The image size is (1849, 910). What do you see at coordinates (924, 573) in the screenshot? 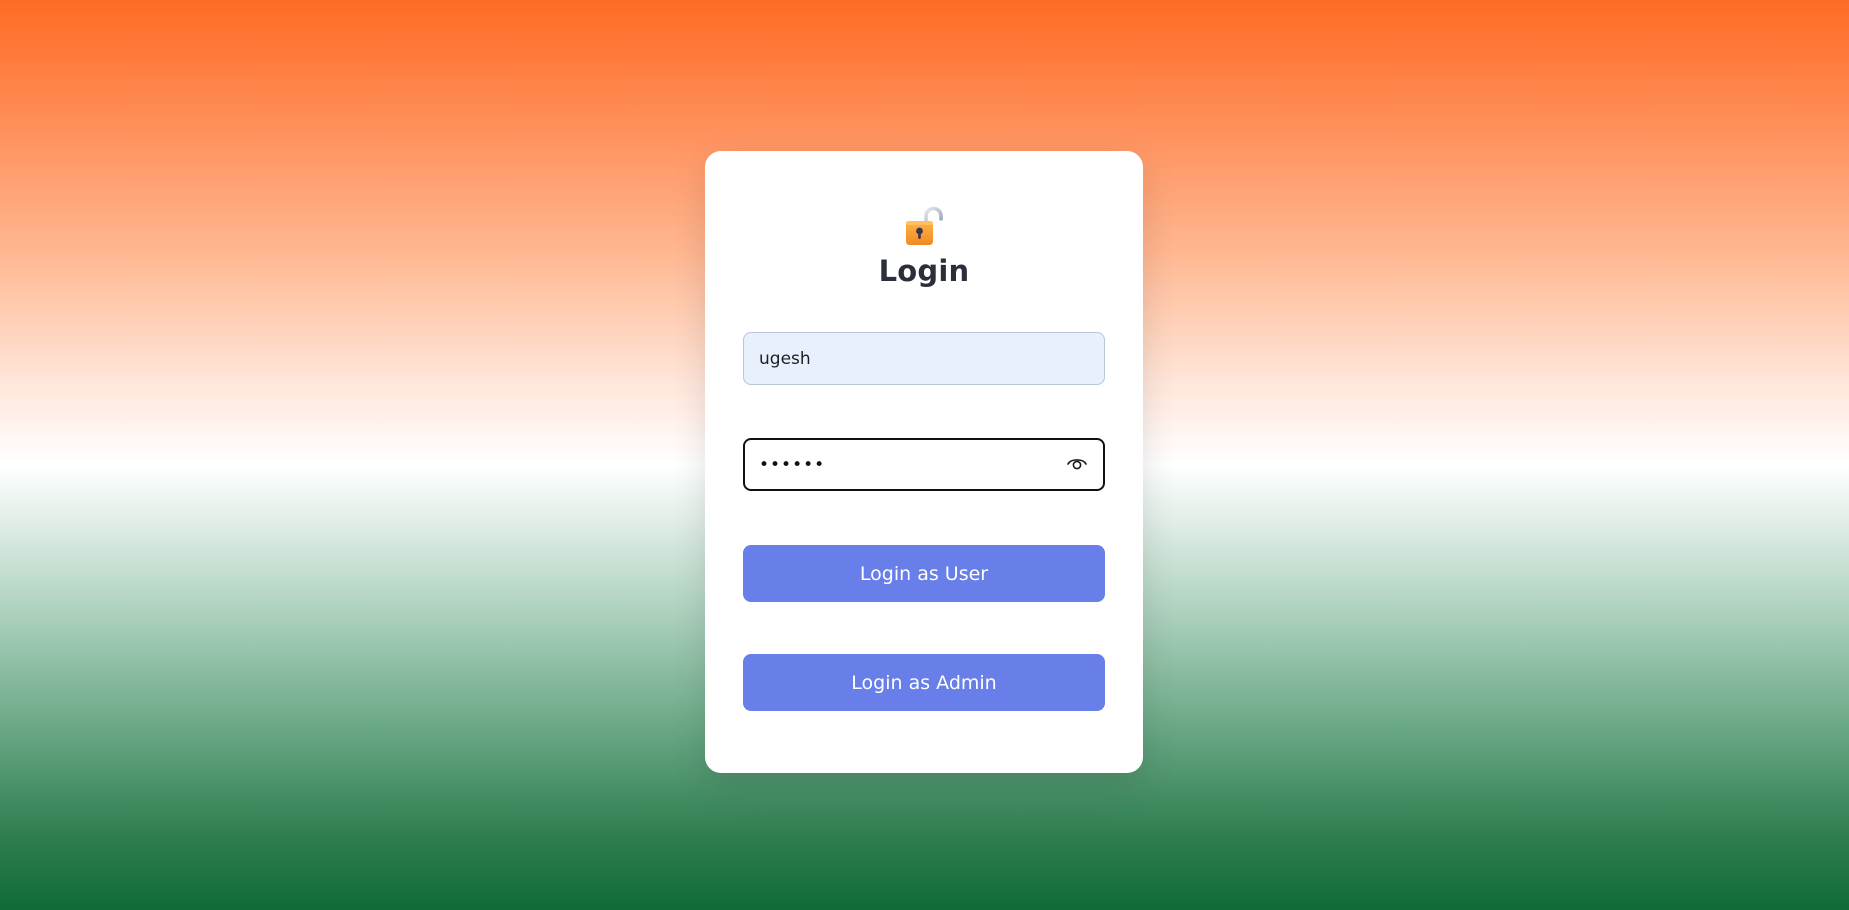
I see `login-as-user-button: Login as User` at bounding box center [924, 573].